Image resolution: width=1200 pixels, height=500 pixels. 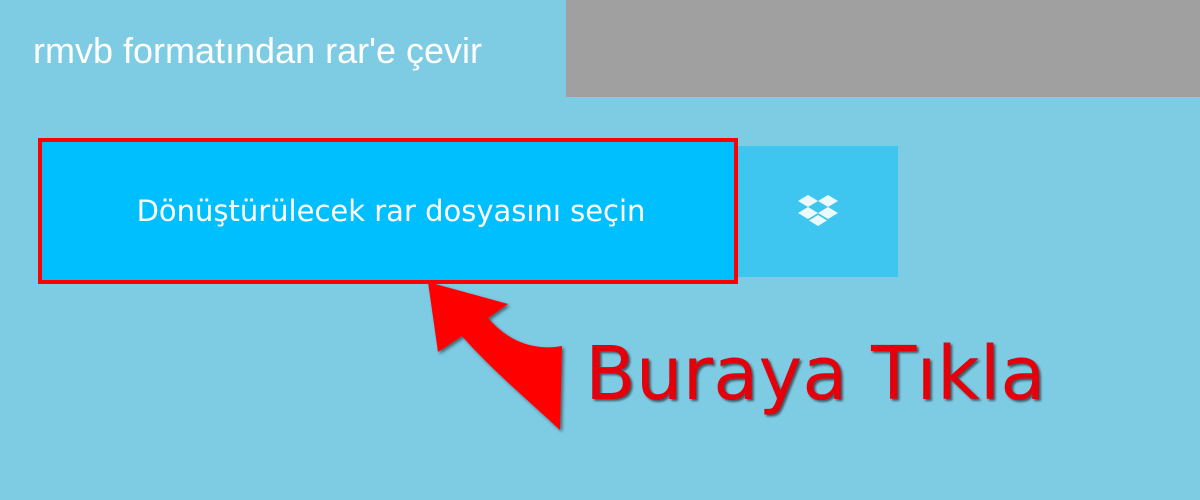 What do you see at coordinates (258, 50) in the screenshot?
I see `page-title: rmvb formatından rar'e çevir` at bounding box center [258, 50].